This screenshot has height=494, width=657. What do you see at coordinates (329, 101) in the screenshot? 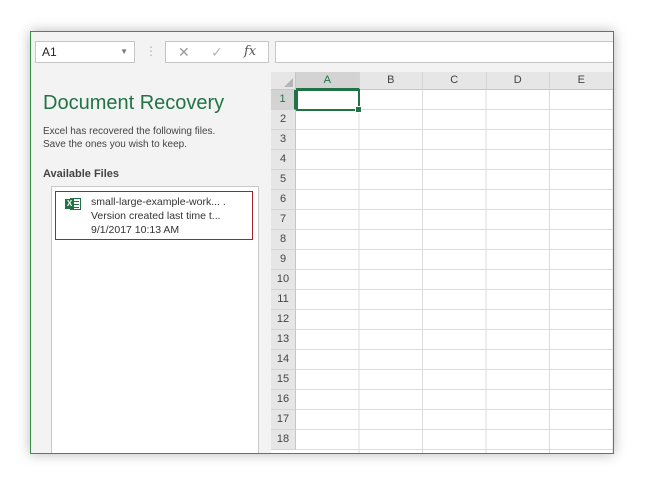
I see `active-cell-a1` at bounding box center [329, 101].